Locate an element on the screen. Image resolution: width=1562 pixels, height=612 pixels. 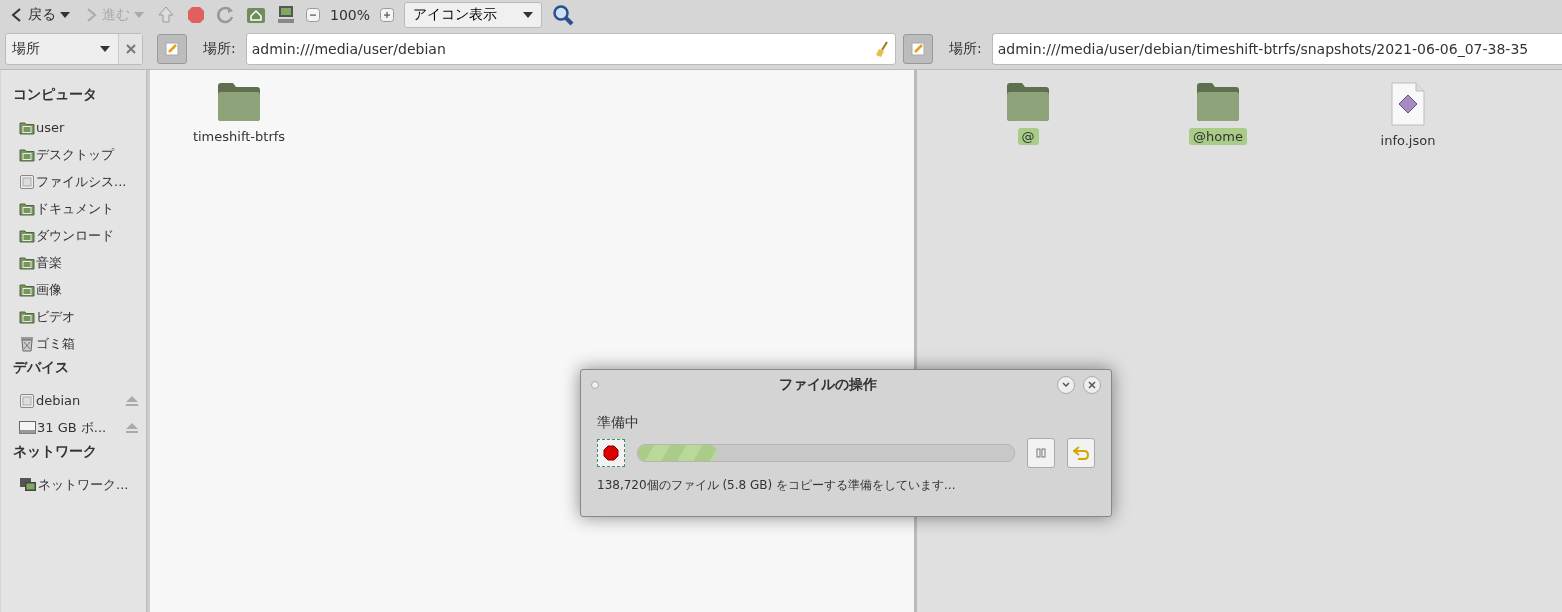
close-icon is located at coordinates (1092, 385).